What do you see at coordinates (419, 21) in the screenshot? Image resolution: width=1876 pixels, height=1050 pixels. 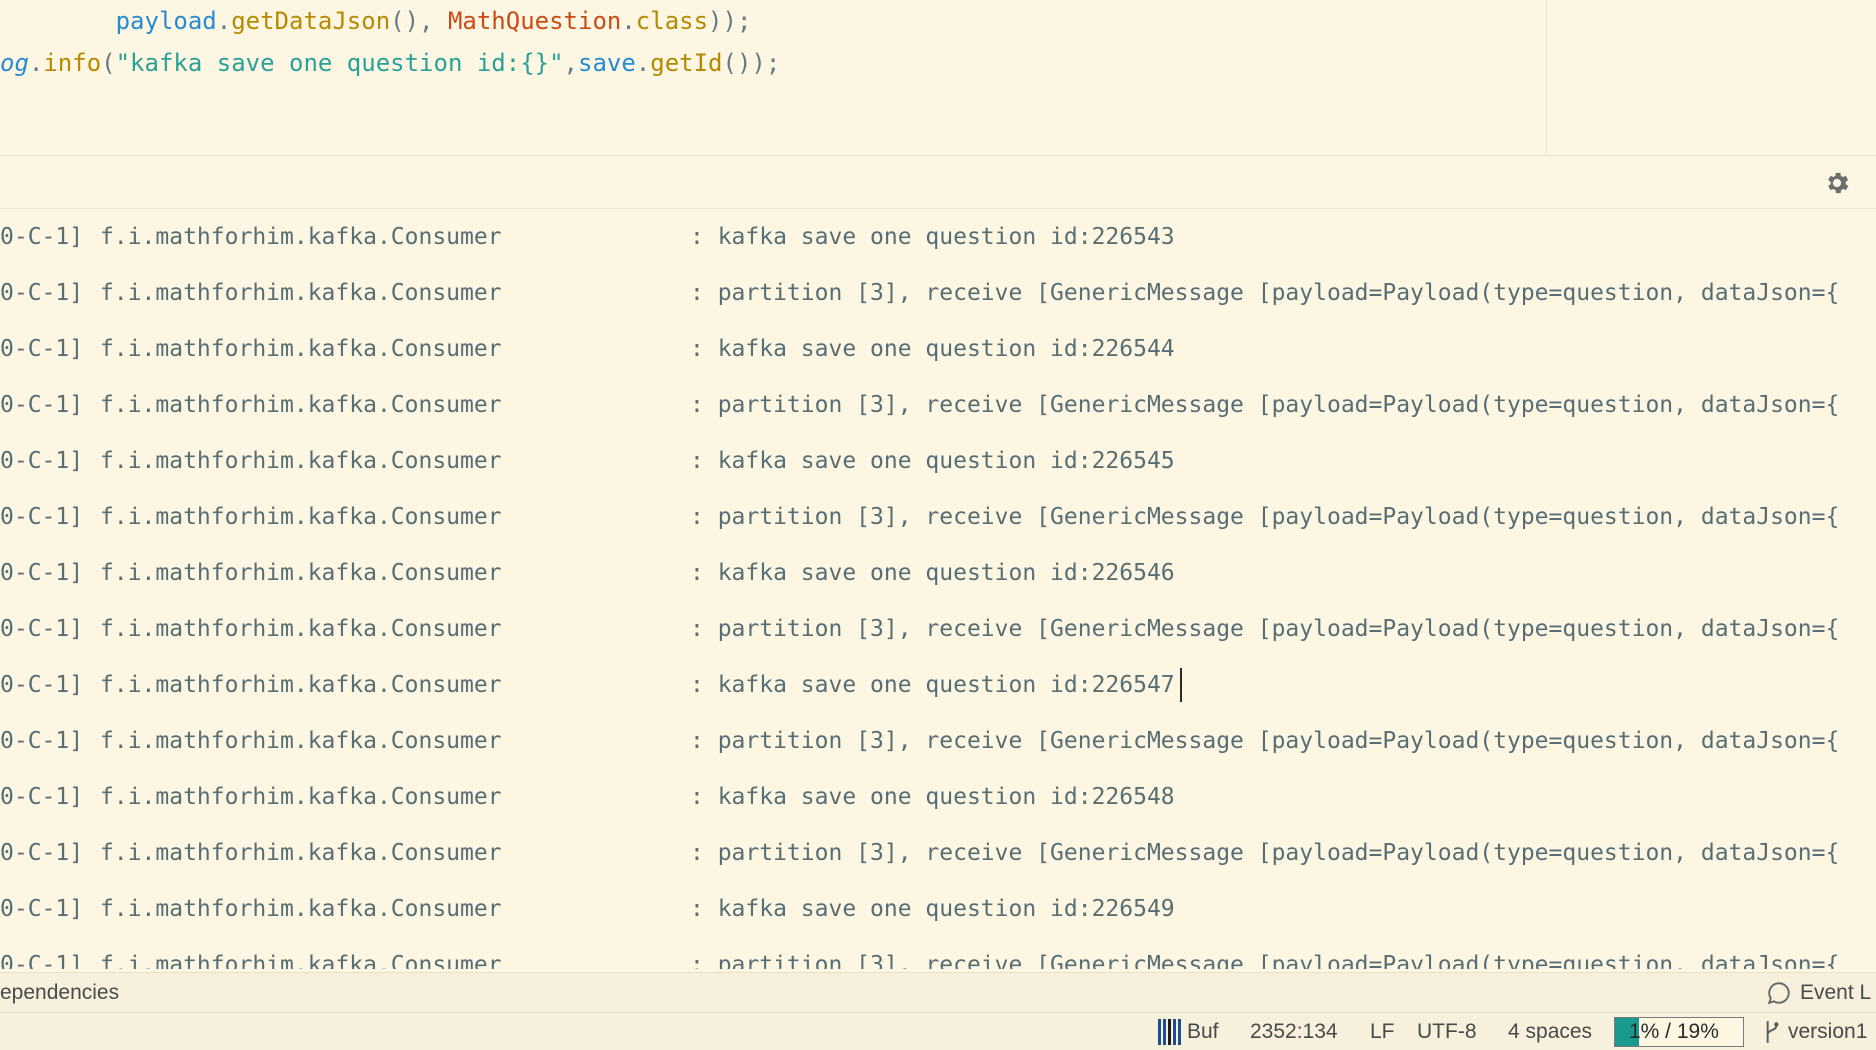 I see `code-token: (),` at bounding box center [419, 21].